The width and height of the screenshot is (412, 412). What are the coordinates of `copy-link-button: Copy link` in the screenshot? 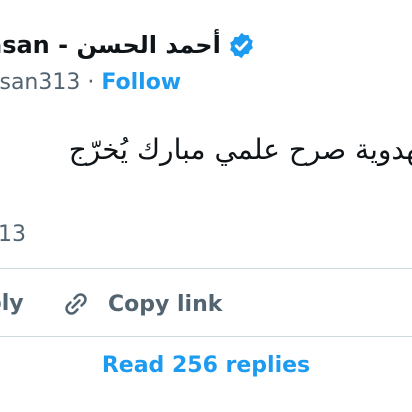 It's located at (141, 304).